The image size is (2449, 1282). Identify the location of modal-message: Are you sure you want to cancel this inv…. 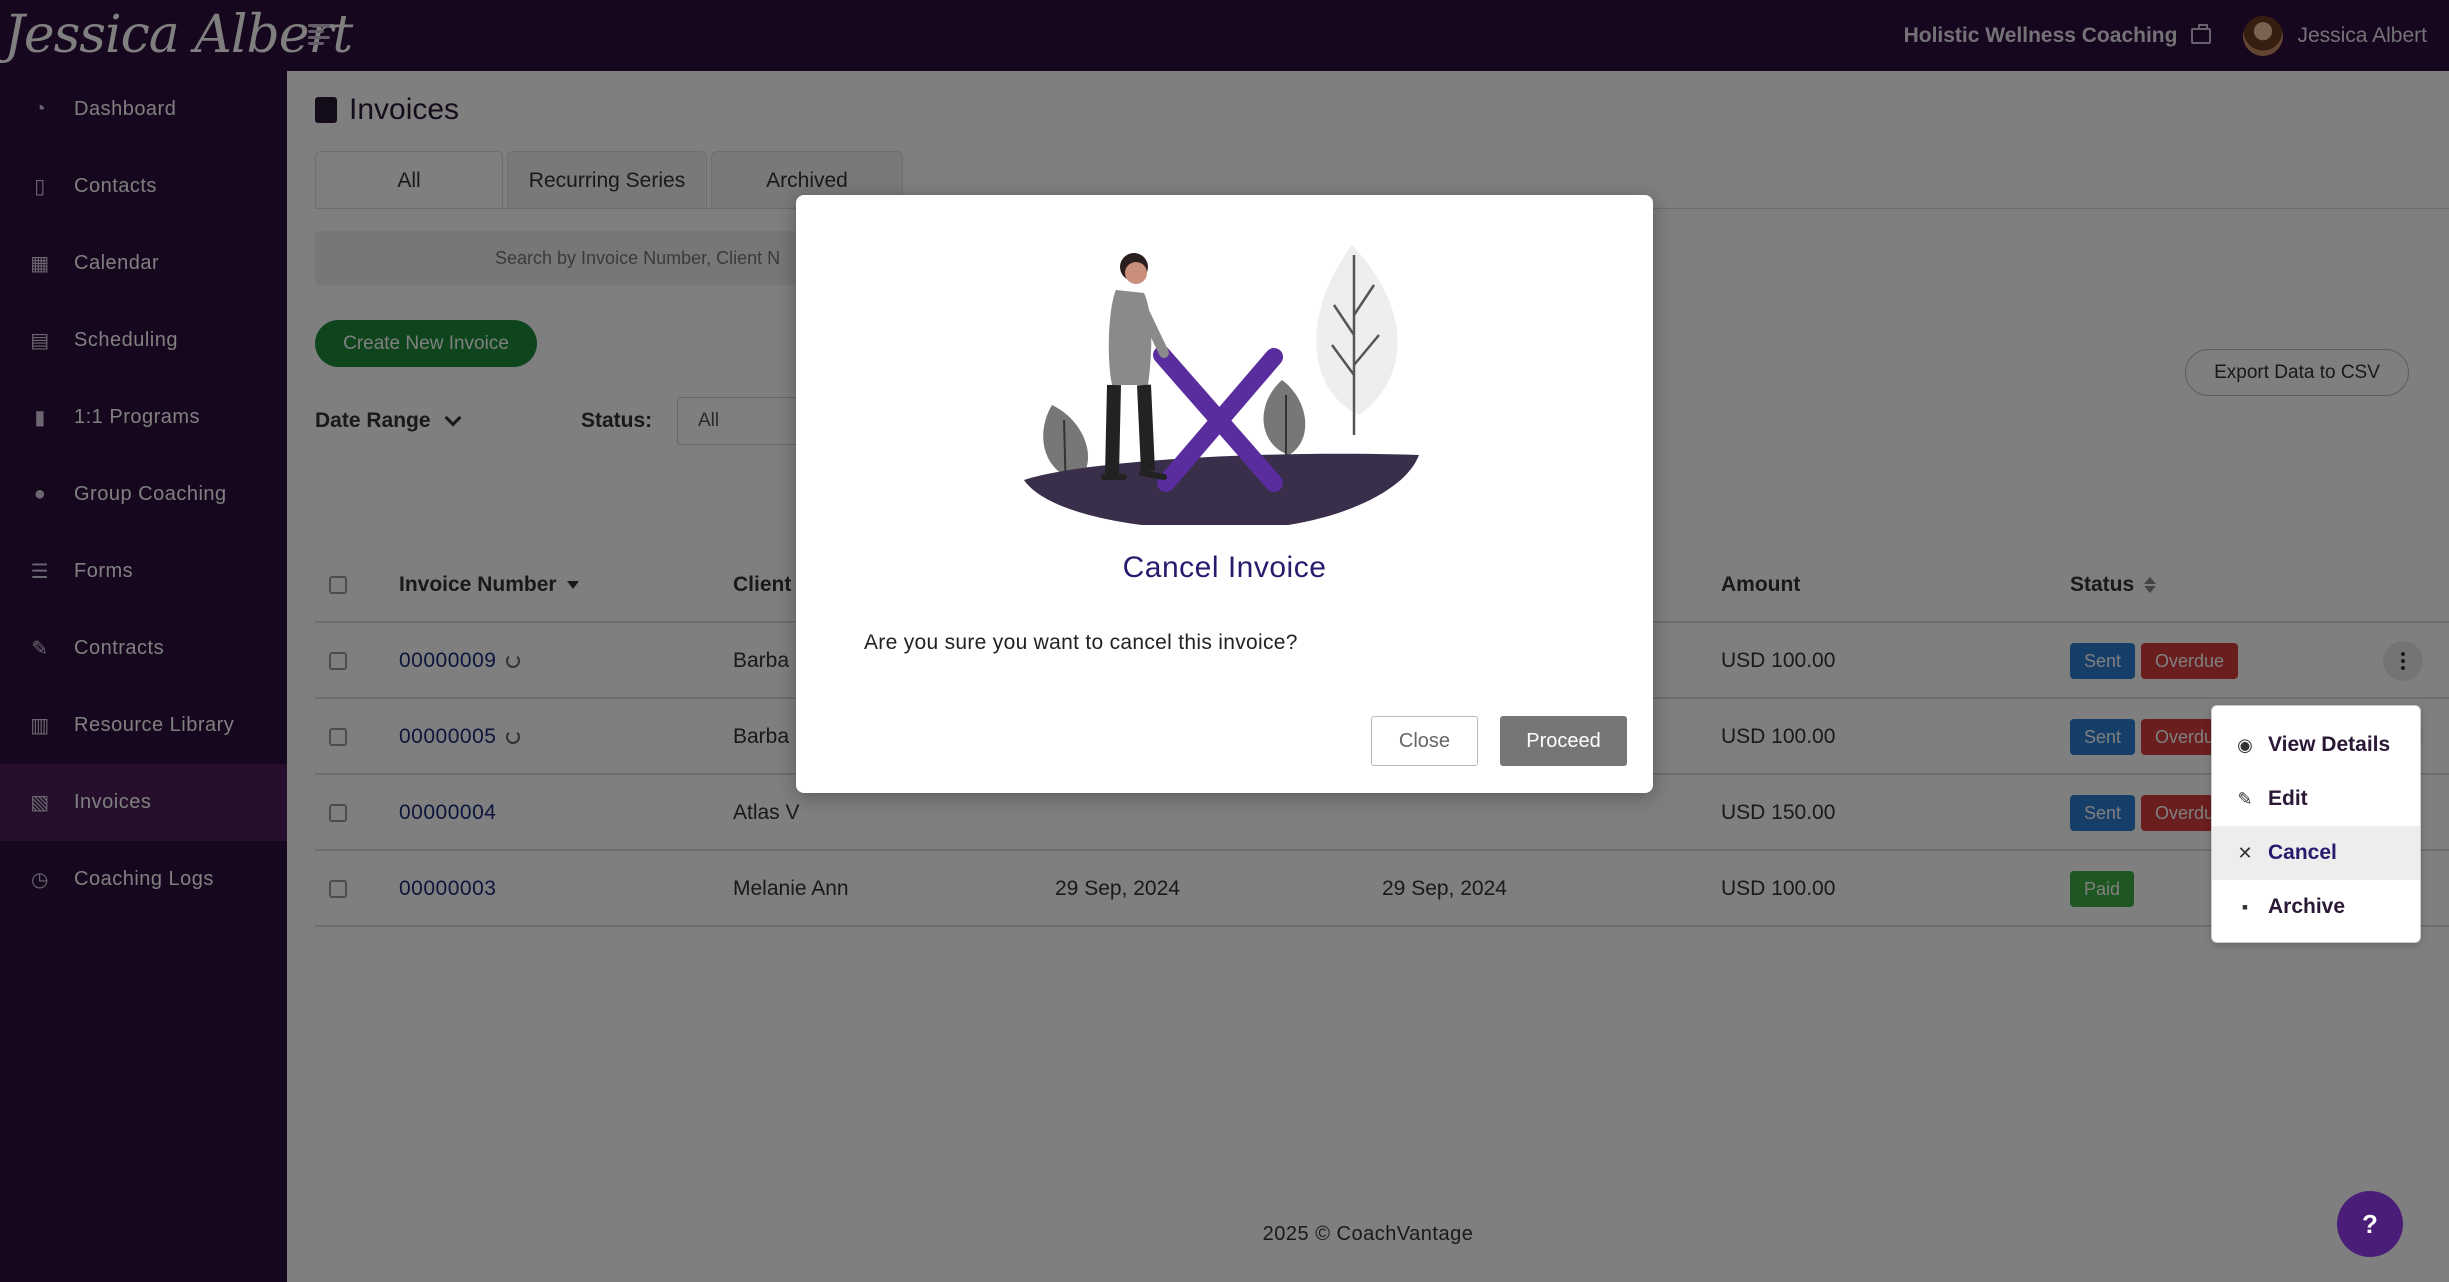
(1081, 642).